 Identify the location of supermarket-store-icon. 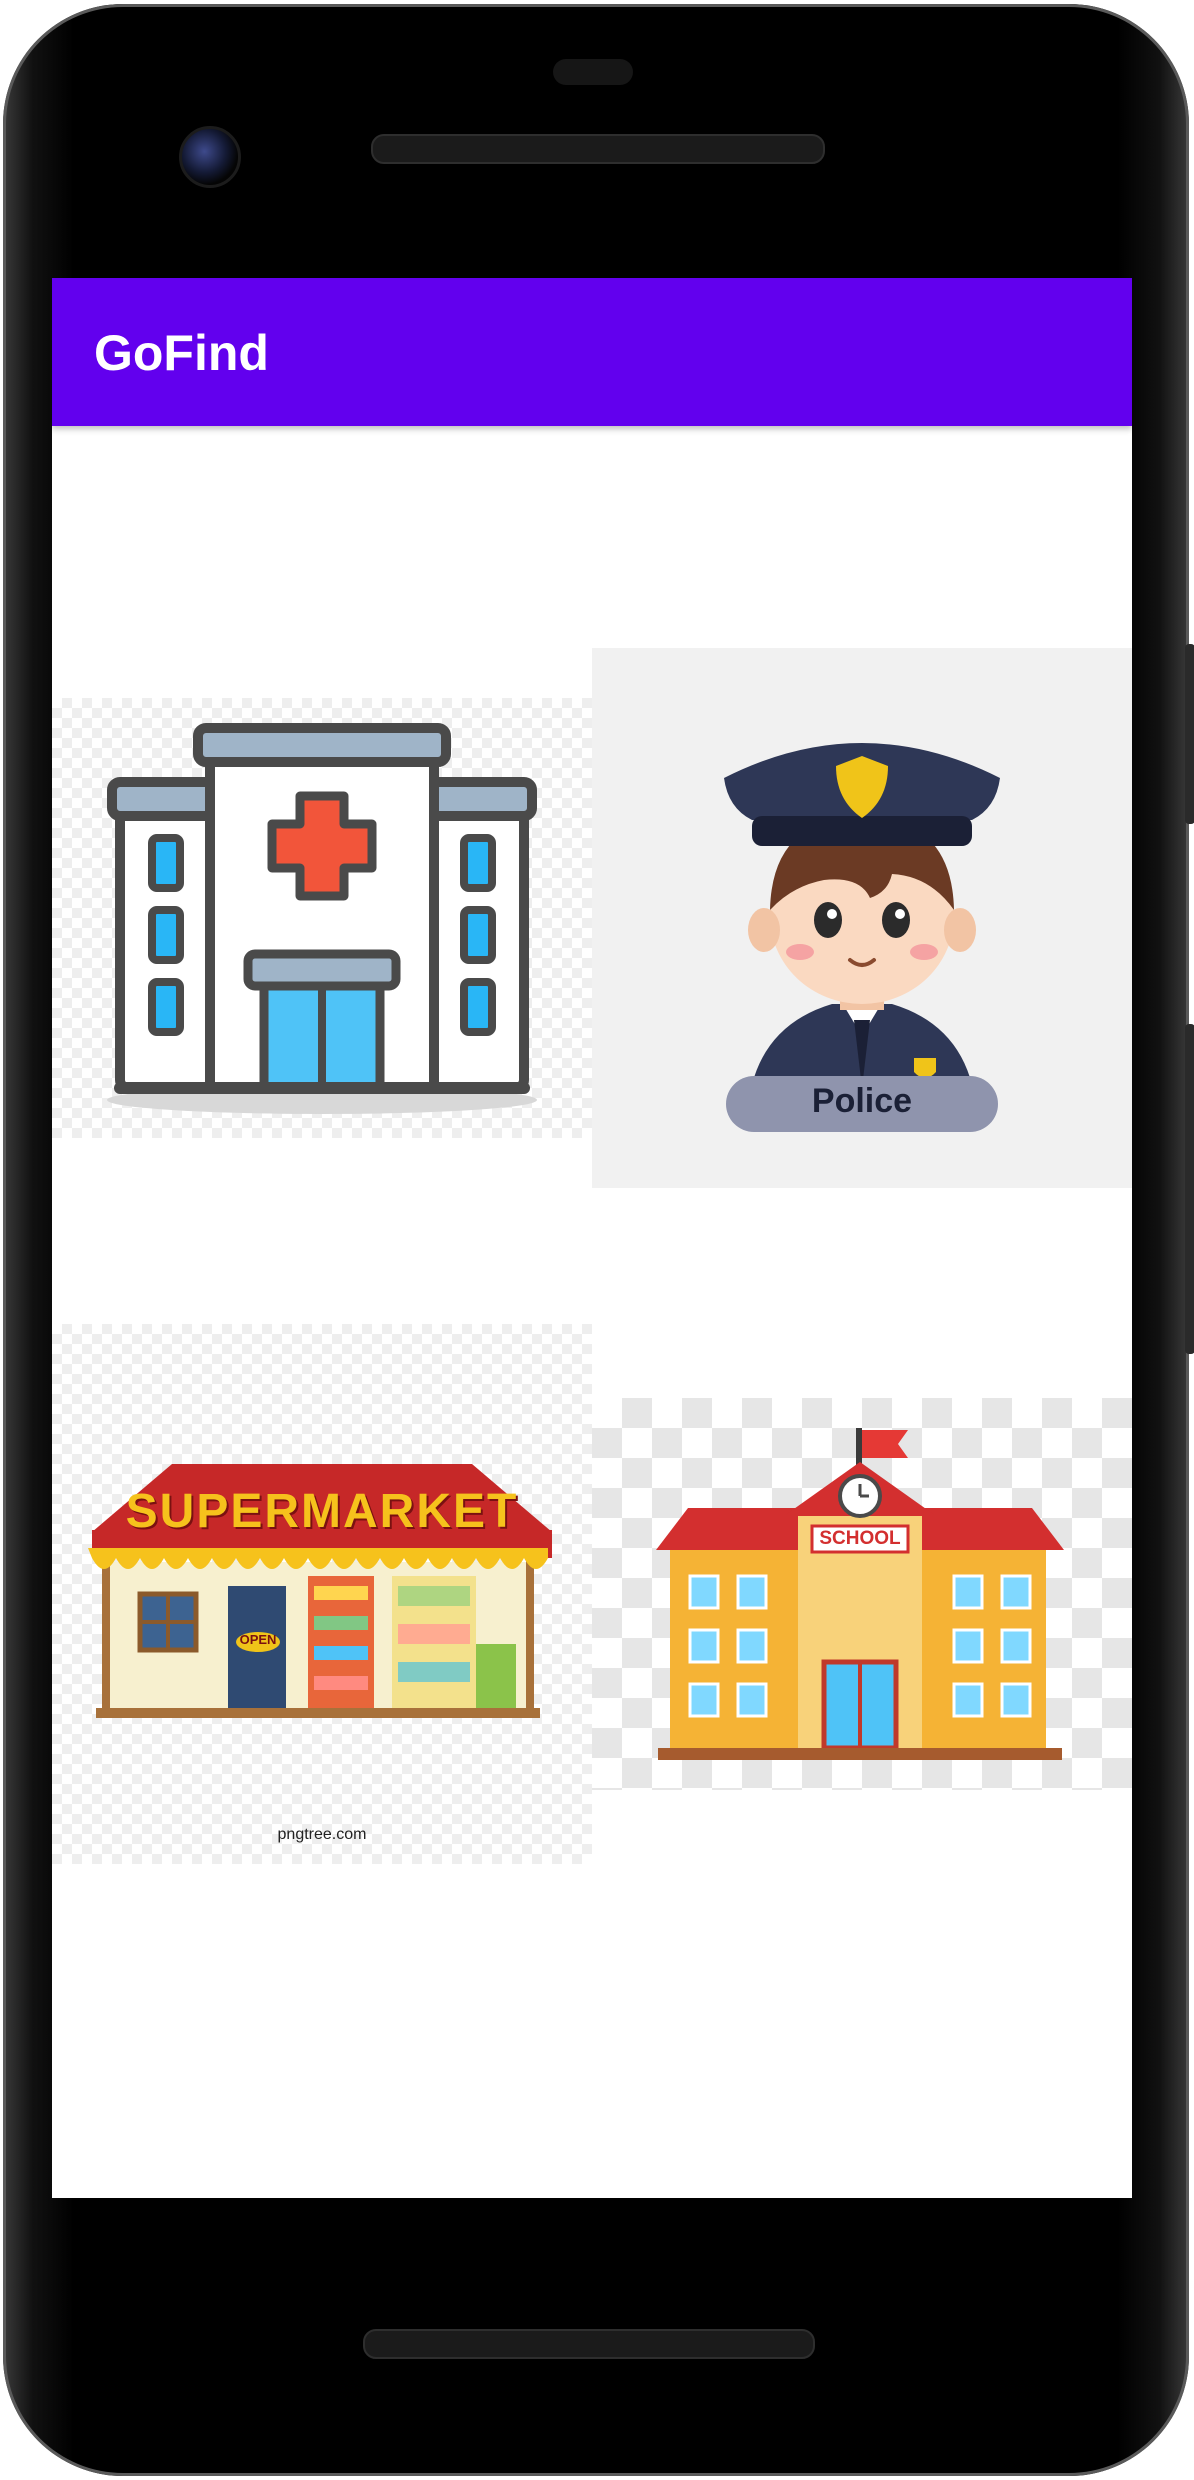
(320, 1591).